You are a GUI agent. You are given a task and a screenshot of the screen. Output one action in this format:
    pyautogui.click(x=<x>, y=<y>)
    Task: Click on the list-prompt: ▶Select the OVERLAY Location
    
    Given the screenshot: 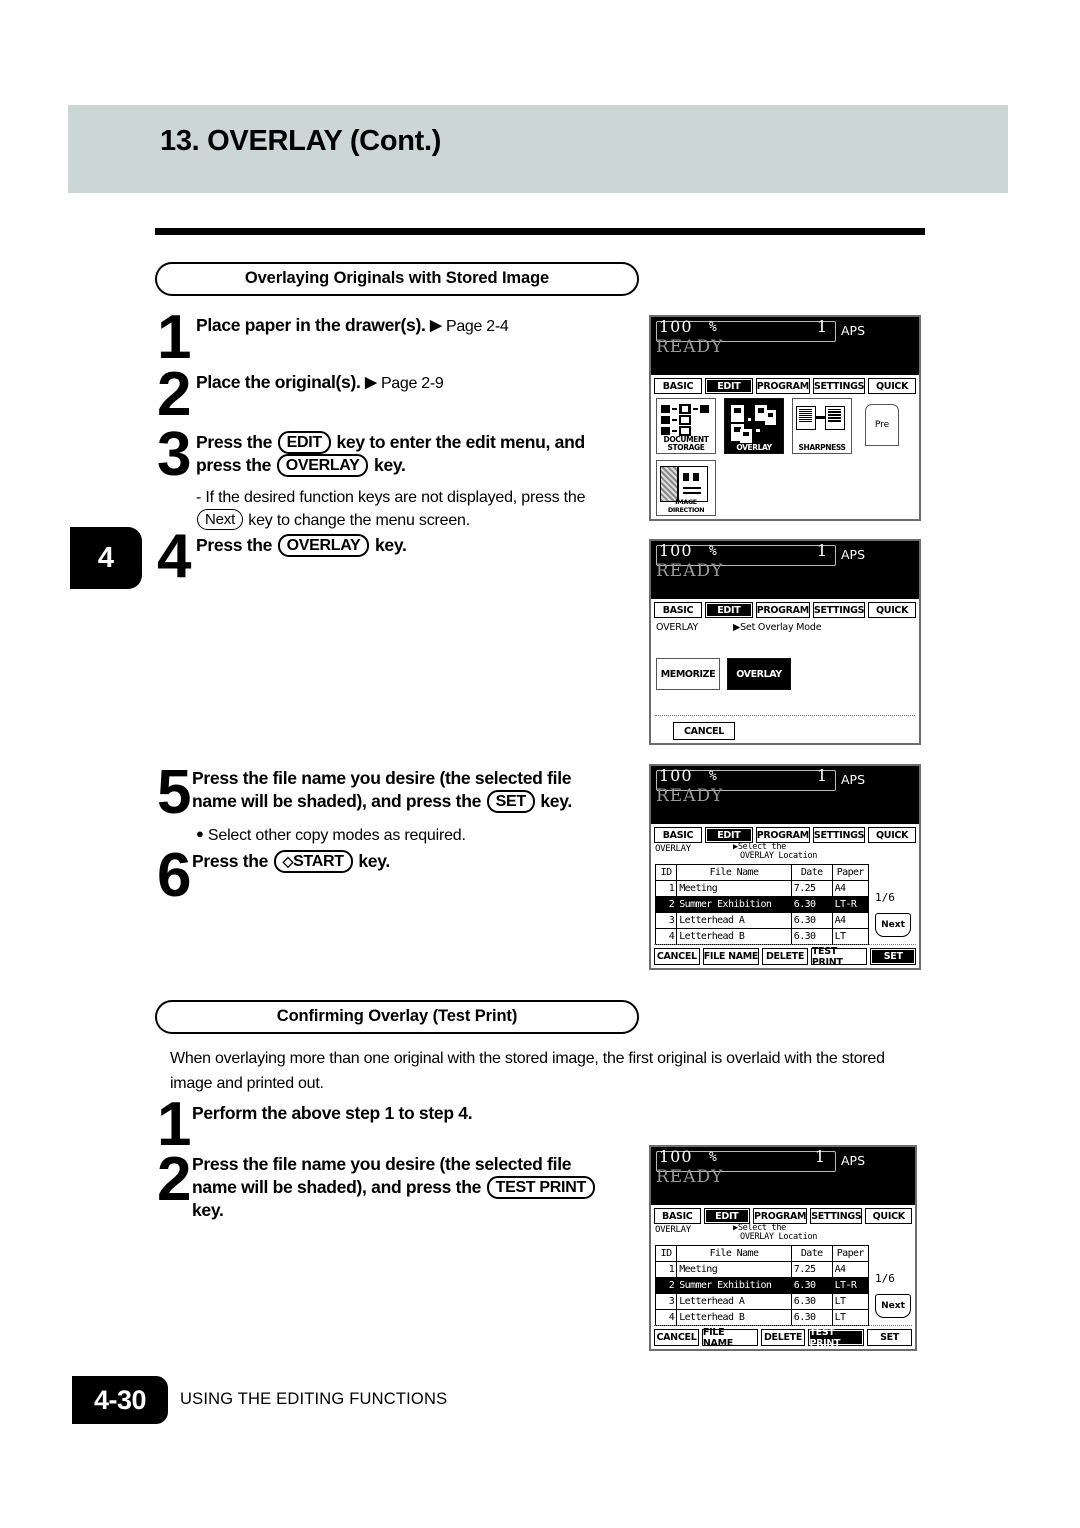 What is the action you would take?
    pyautogui.click(x=775, y=1233)
    